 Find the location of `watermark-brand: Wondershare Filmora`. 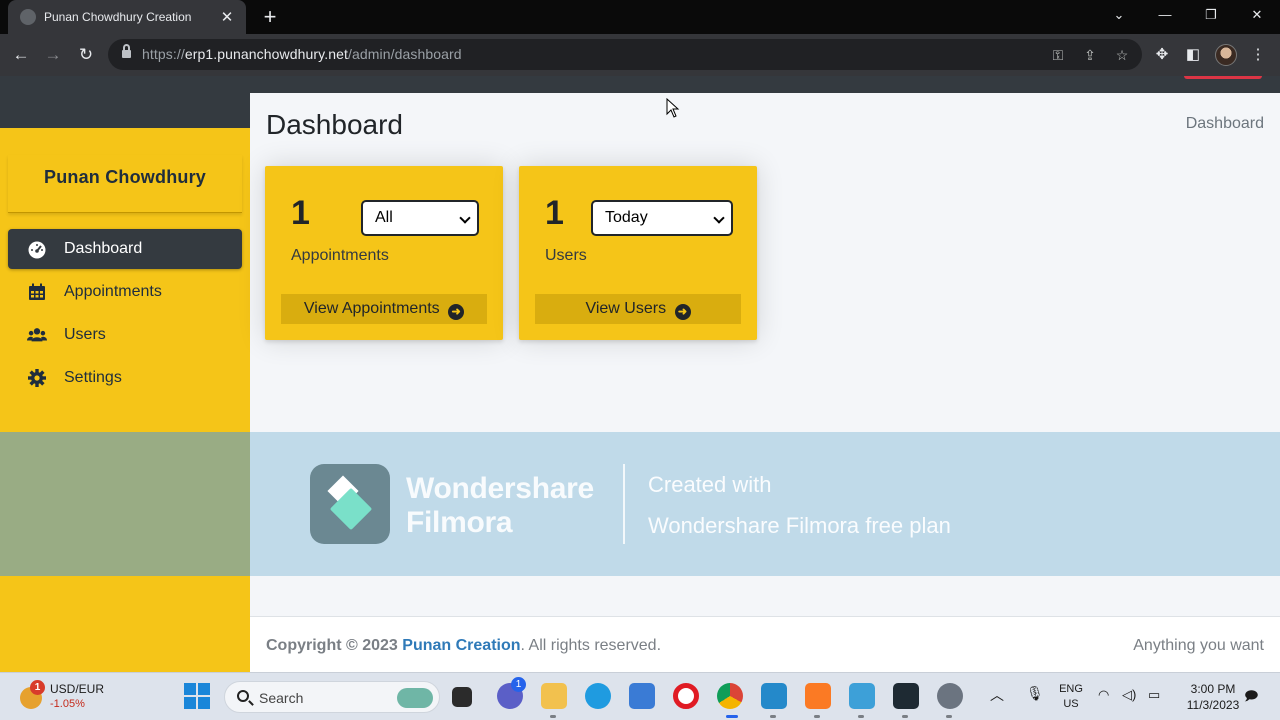

watermark-brand: Wondershare Filmora is located at coordinates (500, 506).